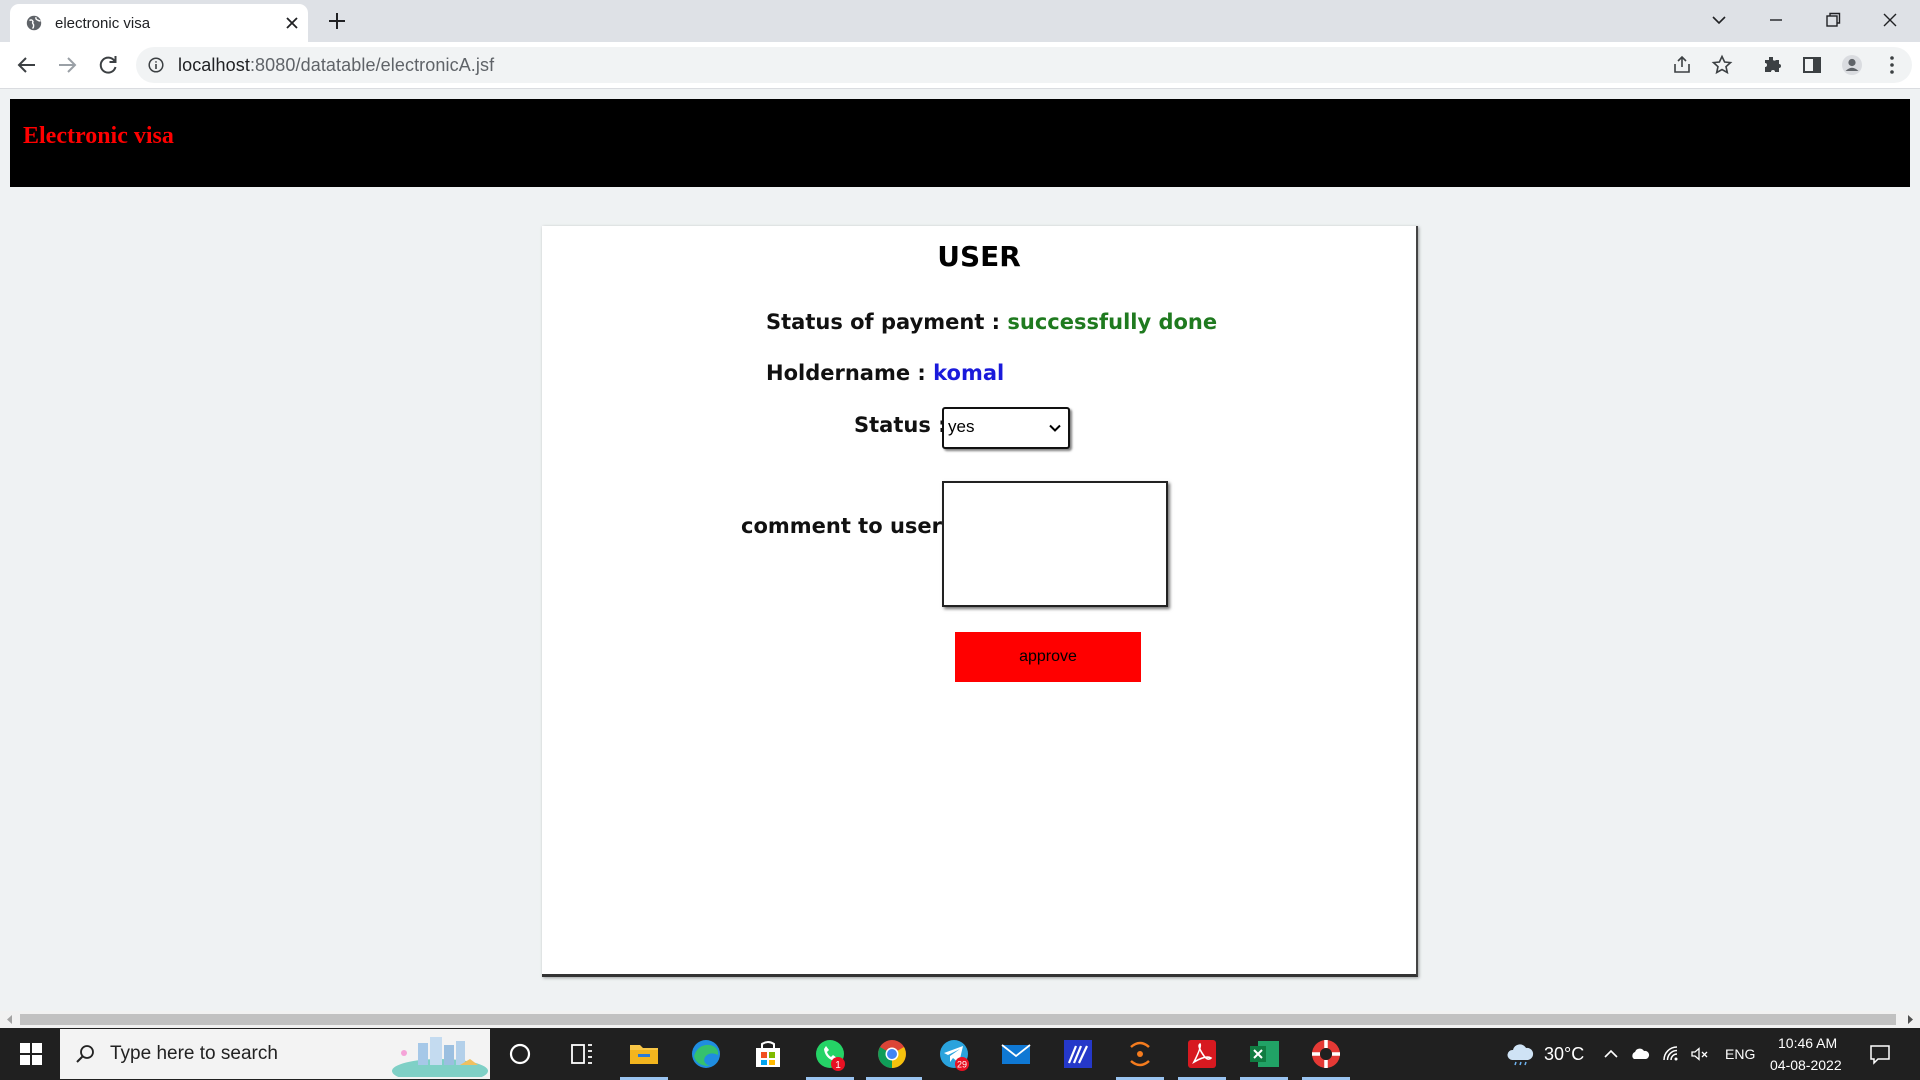 This screenshot has height=1080, width=1920. Describe the element at coordinates (838, 1065) in the screenshot. I see `whatsapp-badge-count: 1` at that location.